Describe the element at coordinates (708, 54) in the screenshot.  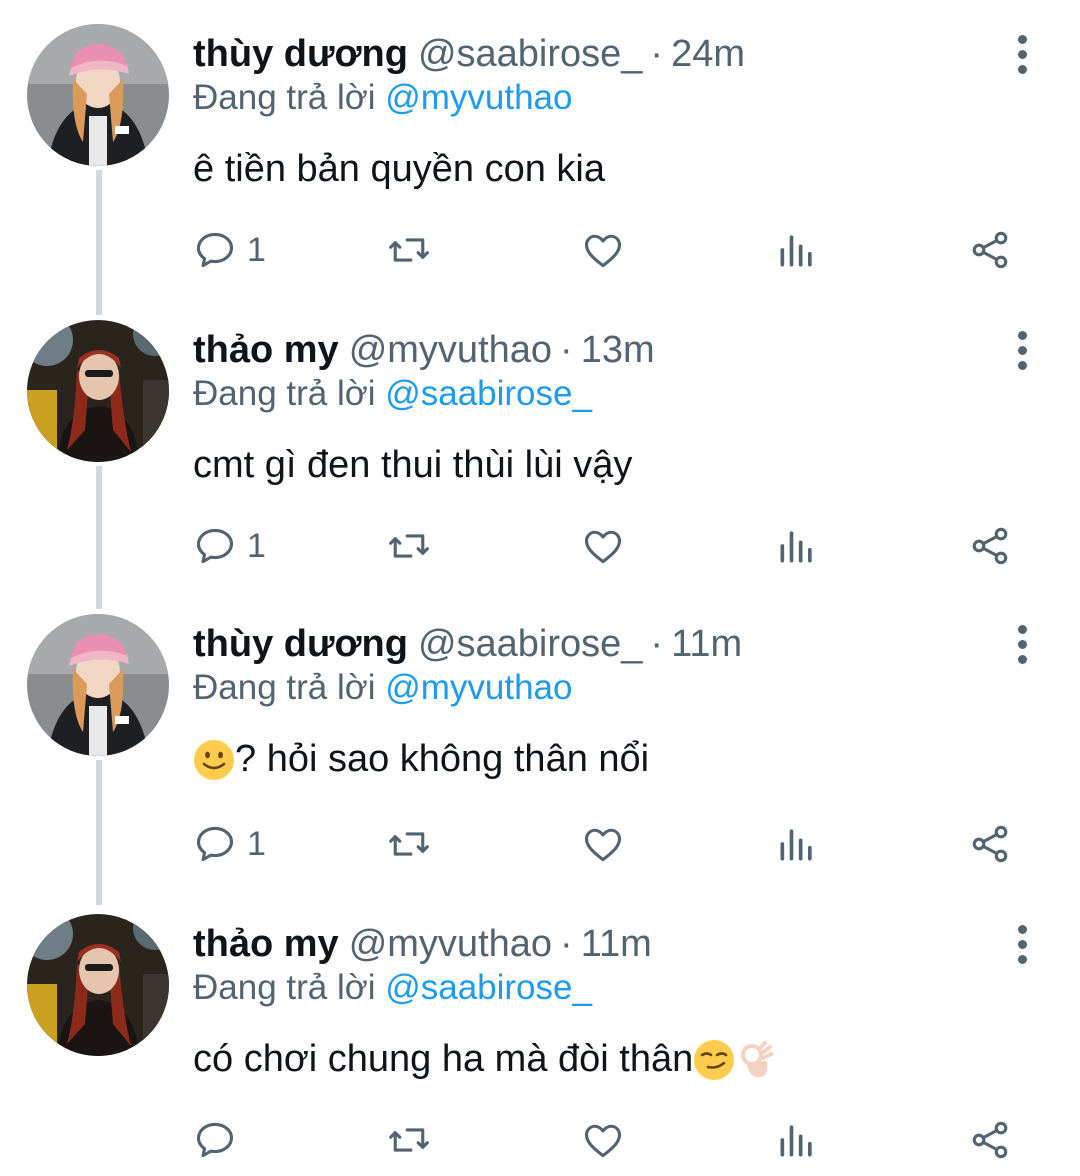
I see `timestamp: 24m` at that location.